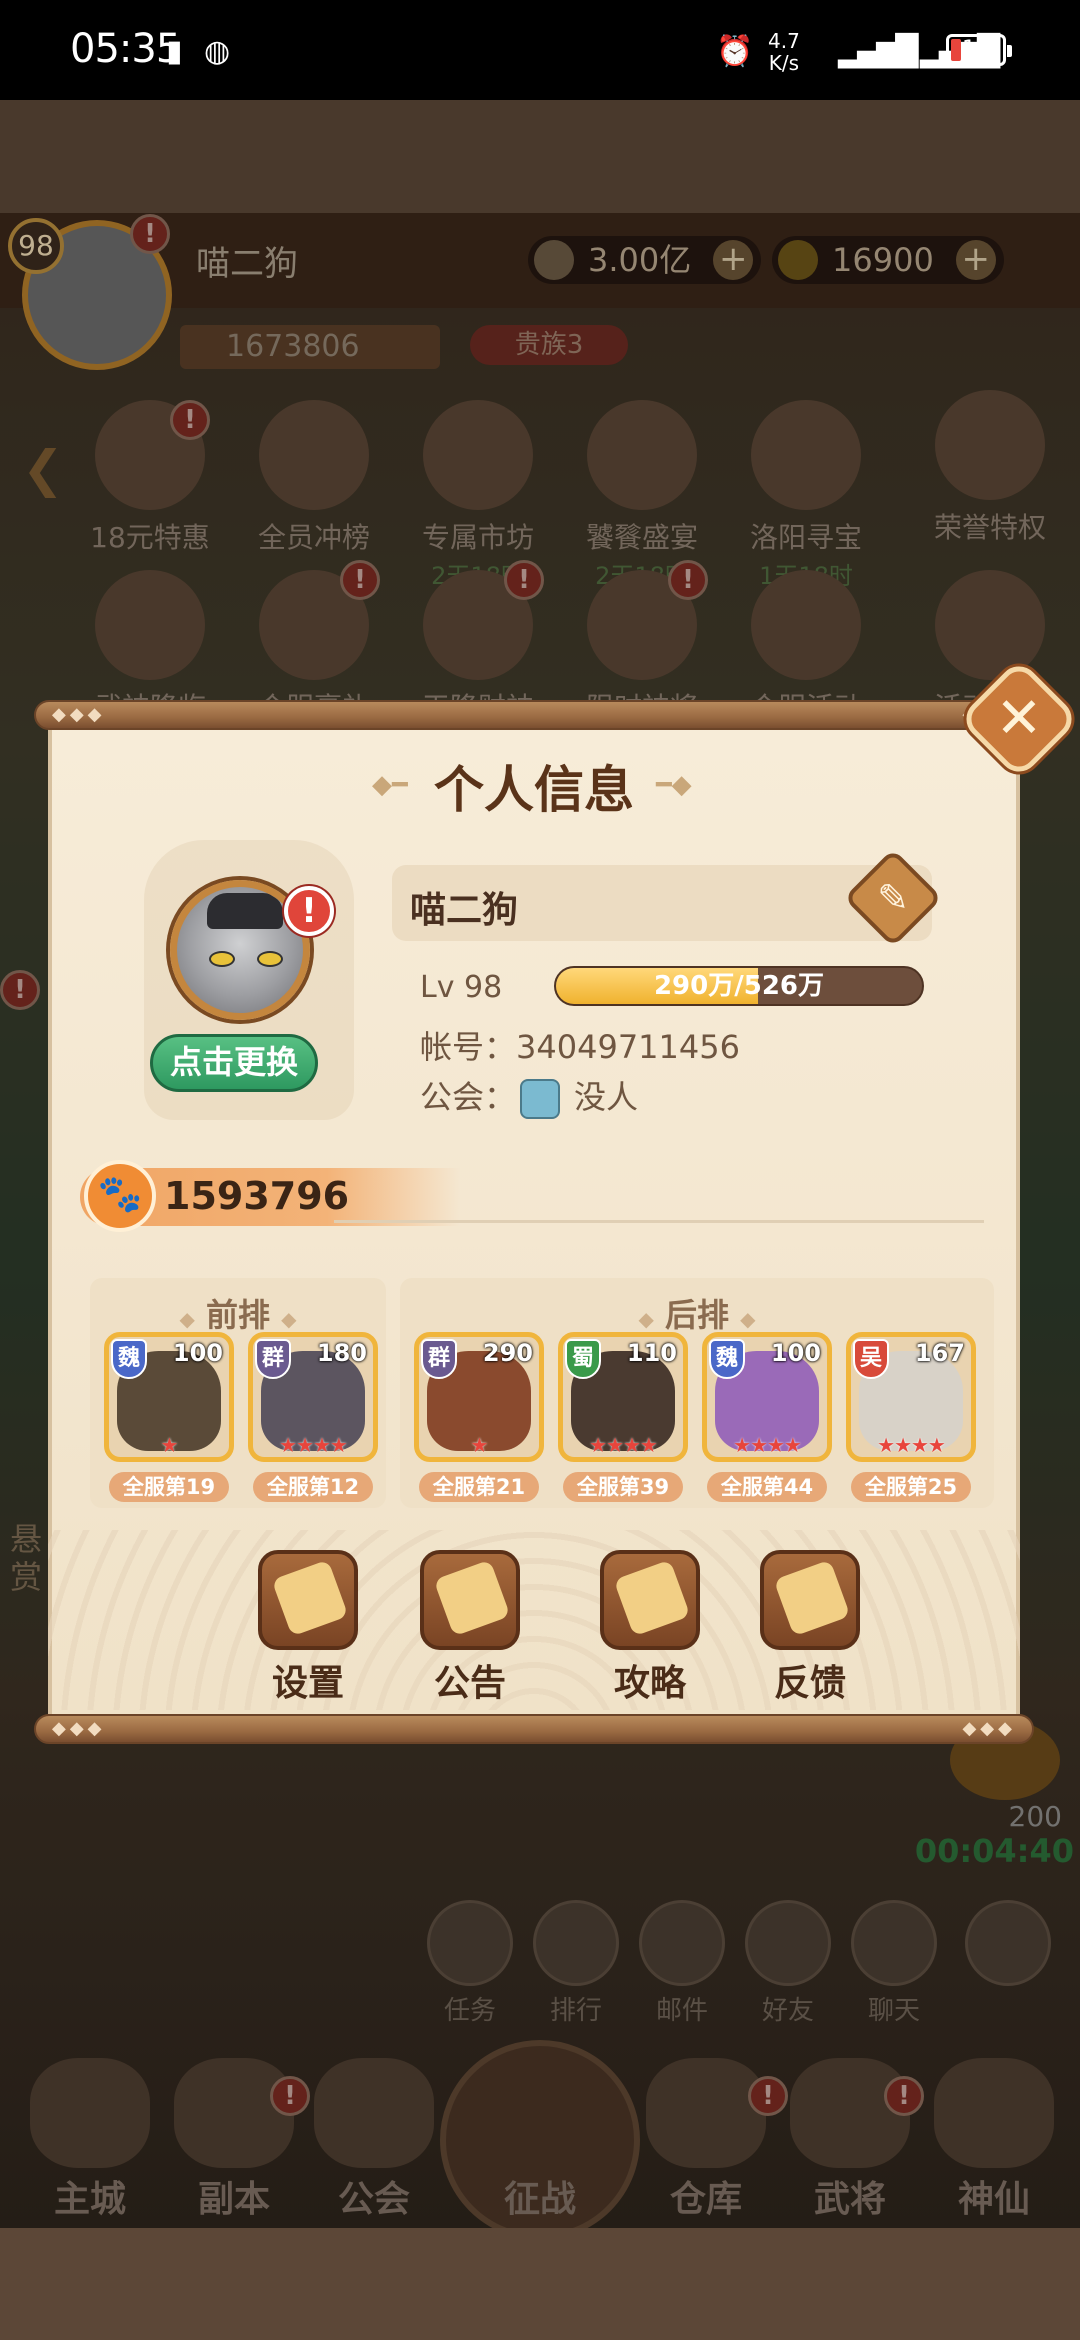 The height and width of the screenshot is (2340, 1080). I want to click on hero-server-rank: 全服第21, so click(479, 1487).